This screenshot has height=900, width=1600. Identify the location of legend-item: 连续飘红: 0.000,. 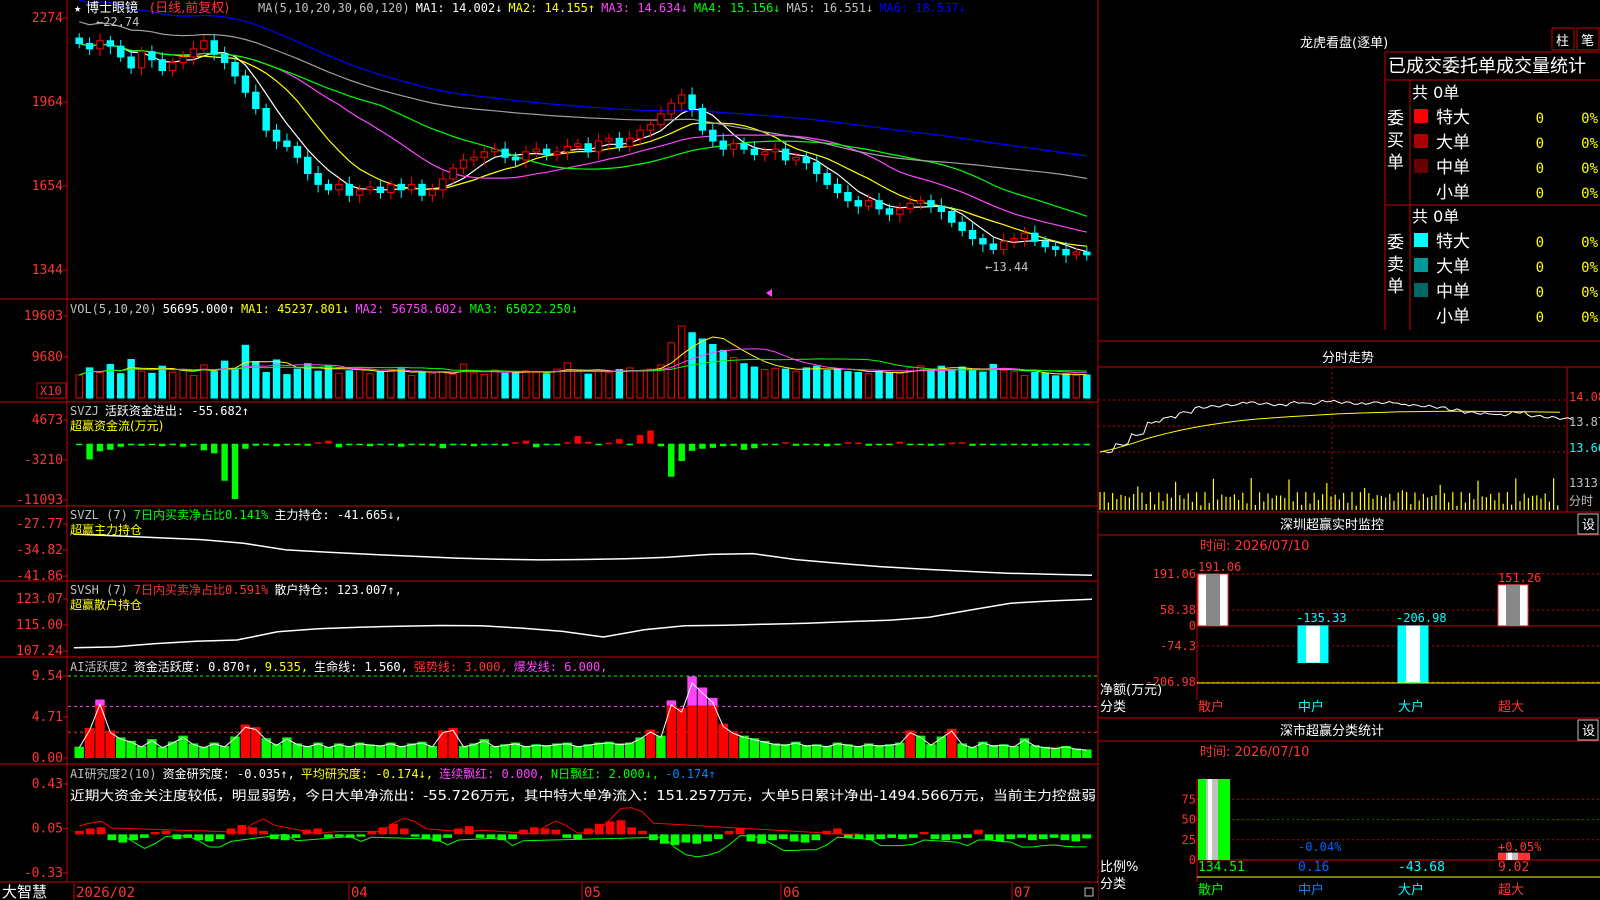
(492, 773).